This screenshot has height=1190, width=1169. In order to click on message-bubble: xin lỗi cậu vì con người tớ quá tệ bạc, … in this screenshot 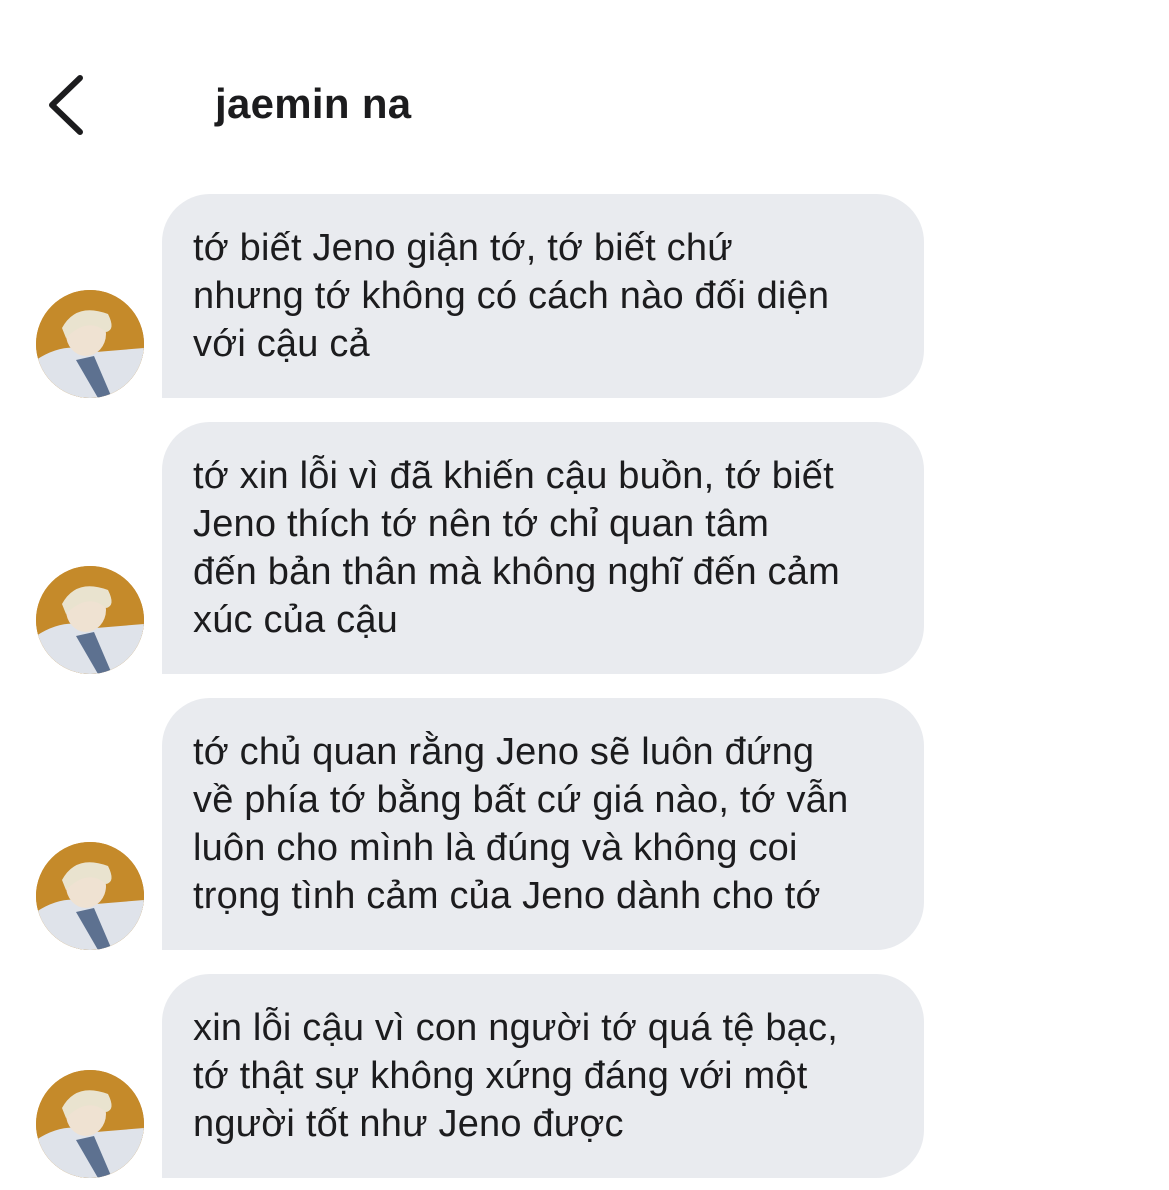, I will do `click(543, 1076)`.